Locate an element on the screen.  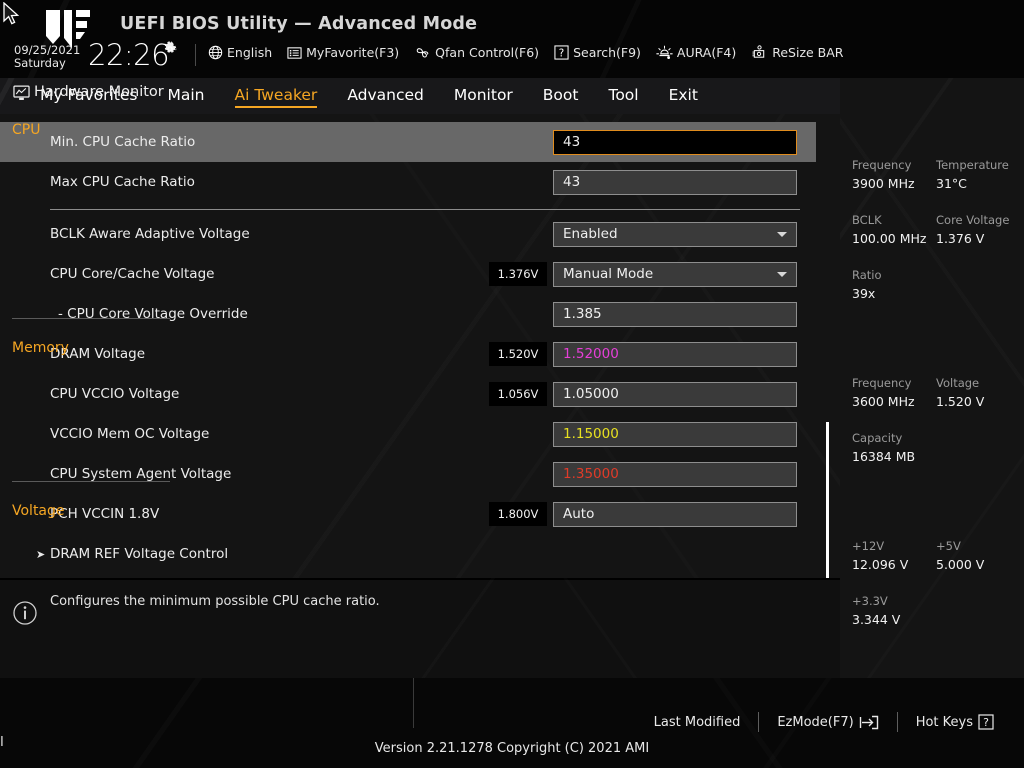
hw-entry-value: 12.096 V is located at coordinates (880, 564).